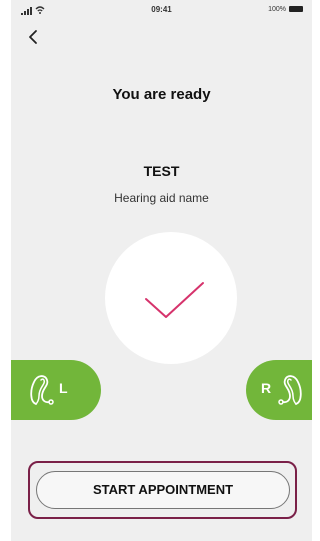 The height and width of the screenshot is (541, 320). What do you see at coordinates (161, 171) in the screenshot?
I see `hearing-aid-name: TEST` at bounding box center [161, 171].